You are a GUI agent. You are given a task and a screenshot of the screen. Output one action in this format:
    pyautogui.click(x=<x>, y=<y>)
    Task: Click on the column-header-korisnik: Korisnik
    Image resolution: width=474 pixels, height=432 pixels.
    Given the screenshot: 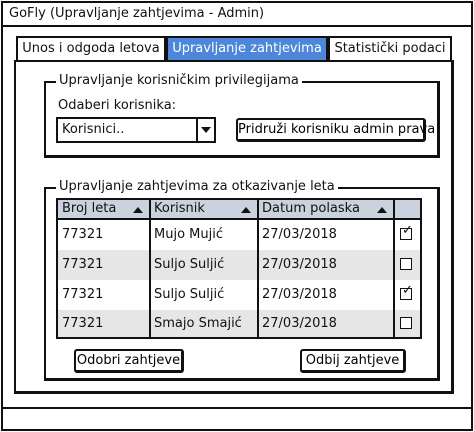 What is the action you would take?
    pyautogui.click(x=204, y=210)
    